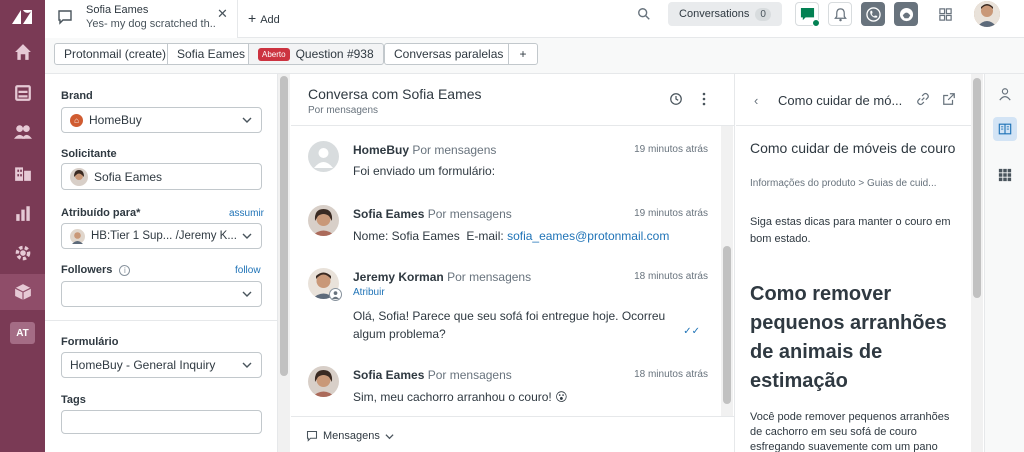 Image resolution: width=1024 pixels, height=452 pixels. I want to click on requester-field: Sofia Eames, so click(161, 176).